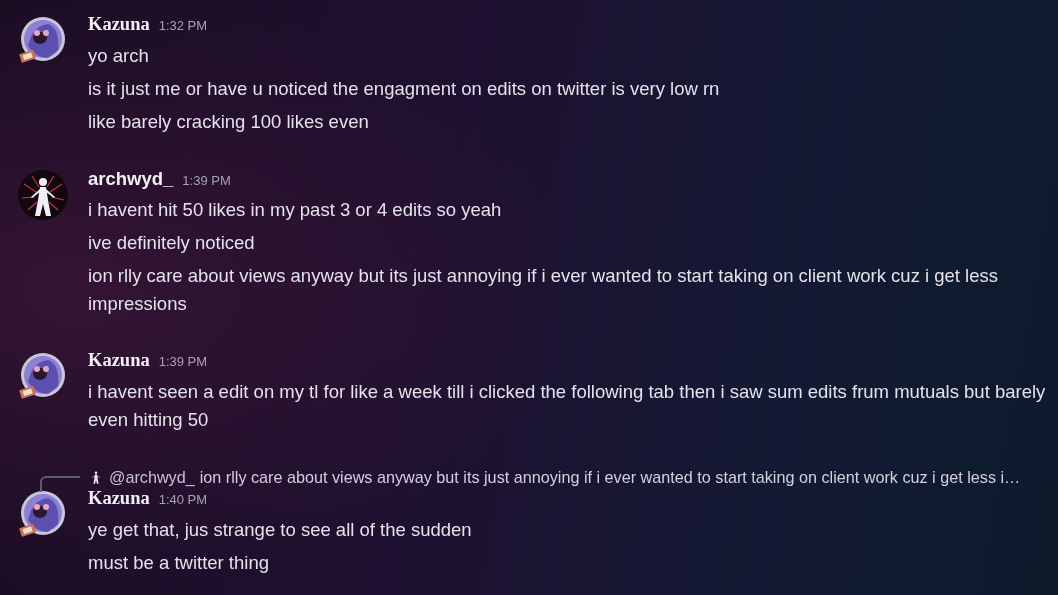 The height and width of the screenshot is (595, 1058). Describe the element at coordinates (183, 499) in the screenshot. I see `timestamp: 1:40 PM` at that location.